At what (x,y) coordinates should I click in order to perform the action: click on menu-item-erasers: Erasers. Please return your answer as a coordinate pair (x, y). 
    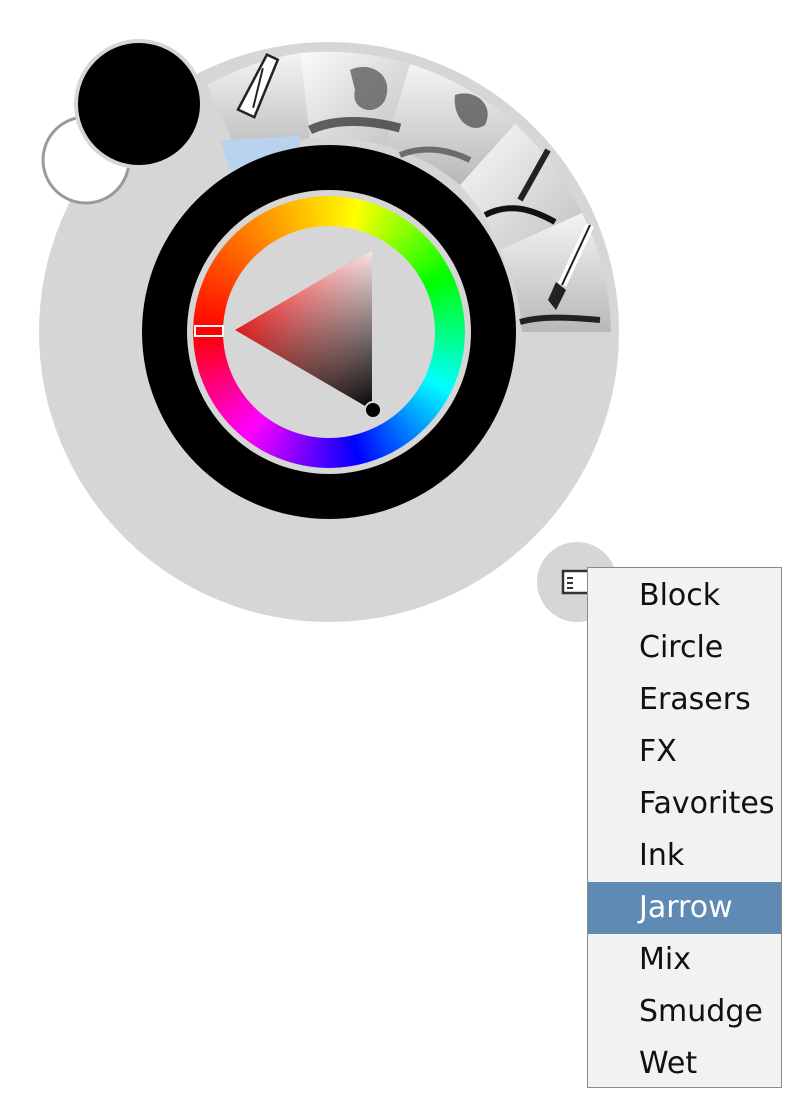
    Looking at the image, I should click on (684, 700).